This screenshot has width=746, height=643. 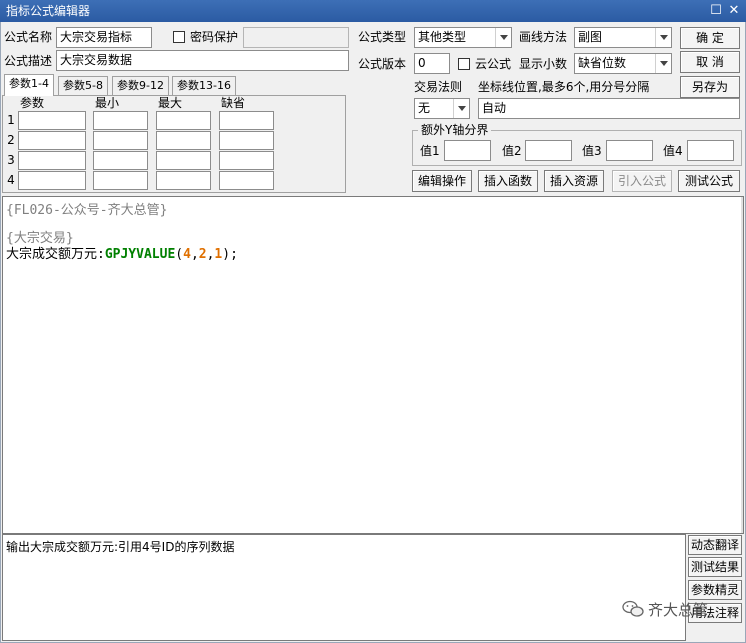 What do you see at coordinates (715, 545) in the screenshot?
I see `dynamic-translate-button: 动态翻译` at bounding box center [715, 545].